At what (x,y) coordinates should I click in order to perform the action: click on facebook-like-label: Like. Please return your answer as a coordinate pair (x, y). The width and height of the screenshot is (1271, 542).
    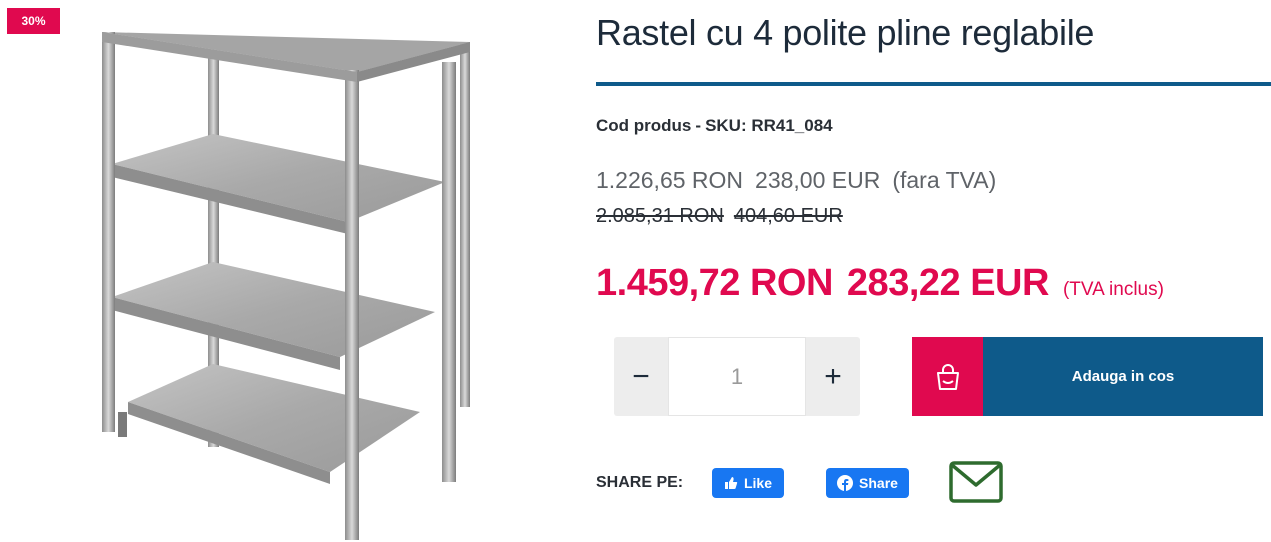
    Looking at the image, I should click on (757, 483).